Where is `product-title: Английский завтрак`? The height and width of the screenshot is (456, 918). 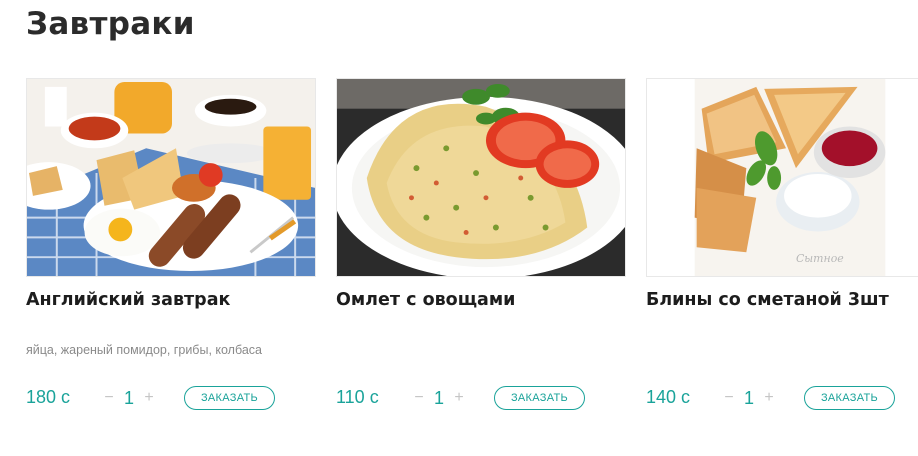
product-title: Английский завтрак is located at coordinates (128, 300).